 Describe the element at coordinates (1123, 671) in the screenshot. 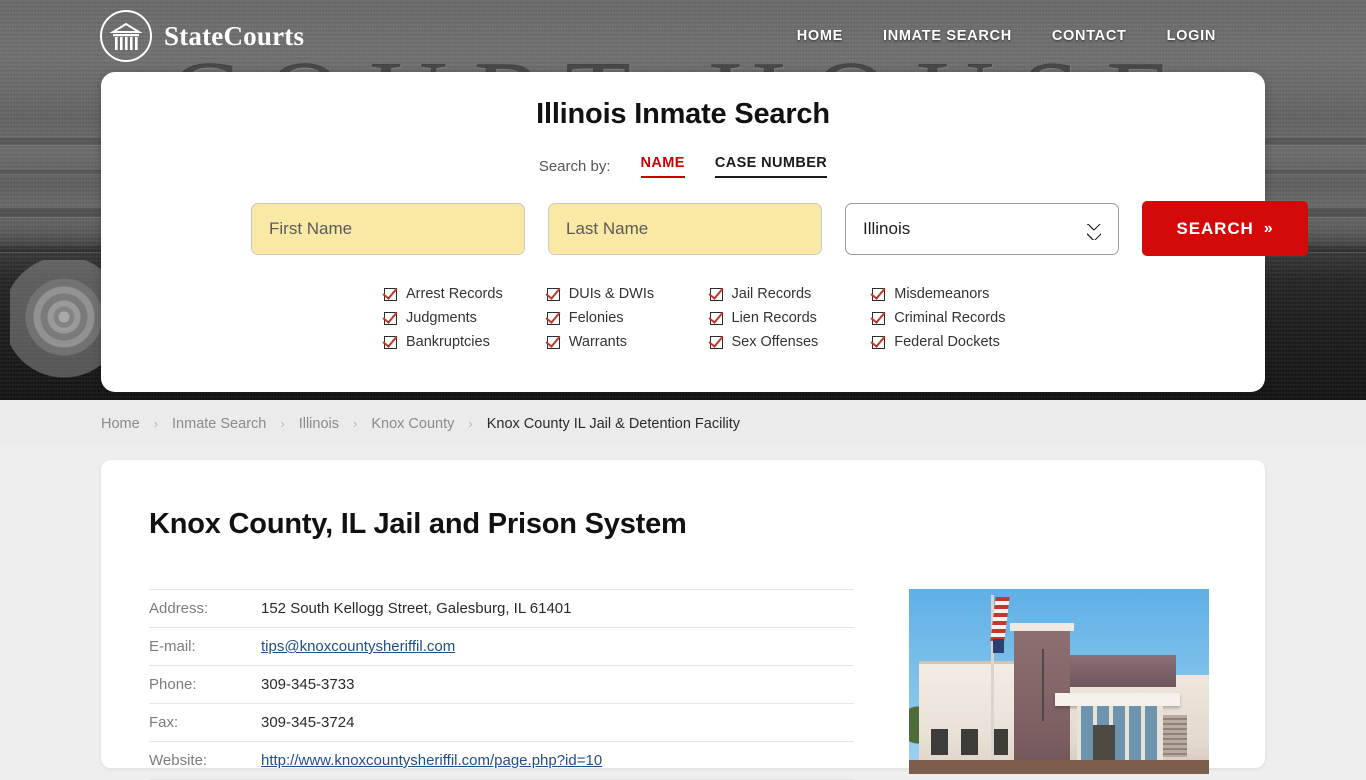

I see `photo-upper-facade` at that location.